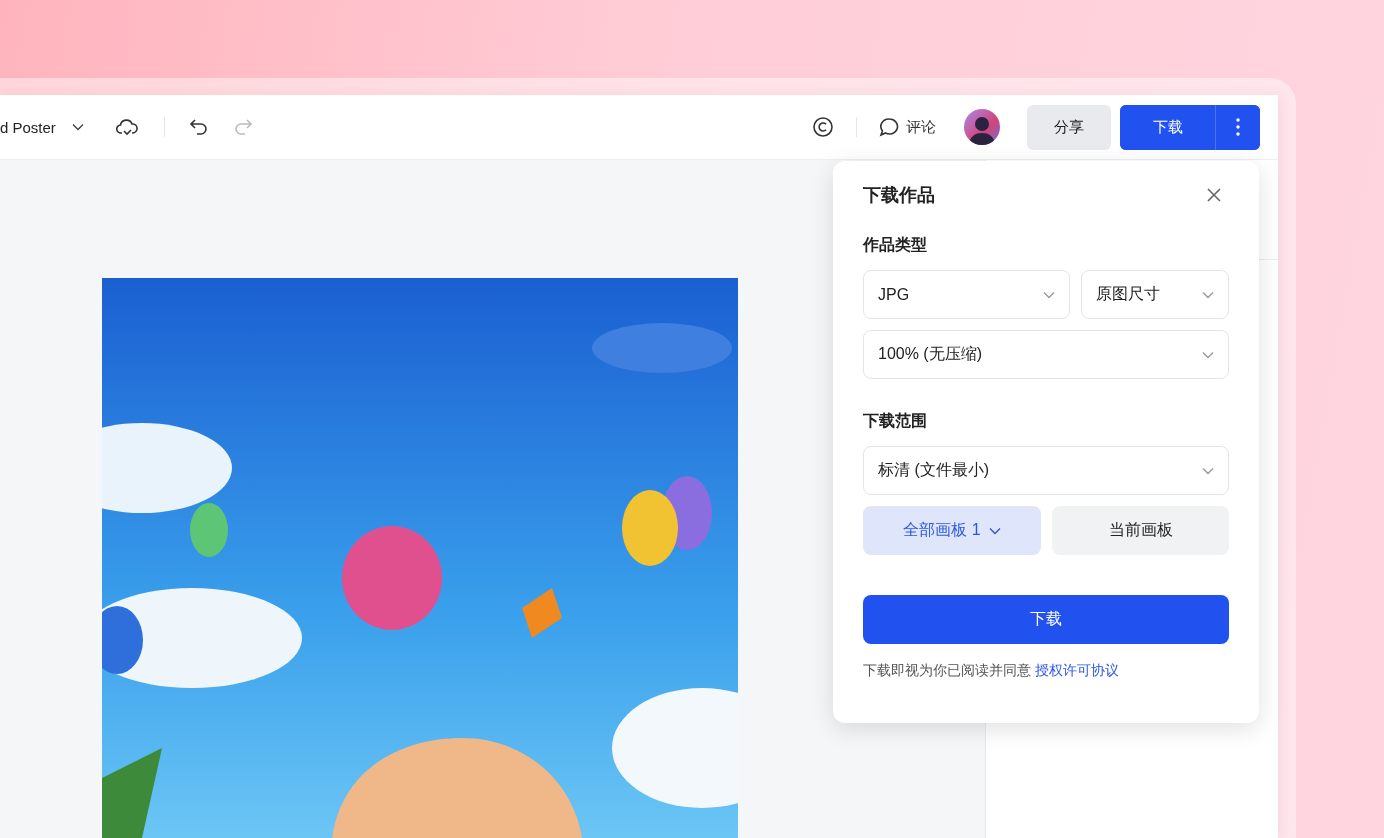  What do you see at coordinates (1046, 354) in the screenshot?
I see `dropdown-select: 100% (无压缩)` at bounding box center [1046, 354].